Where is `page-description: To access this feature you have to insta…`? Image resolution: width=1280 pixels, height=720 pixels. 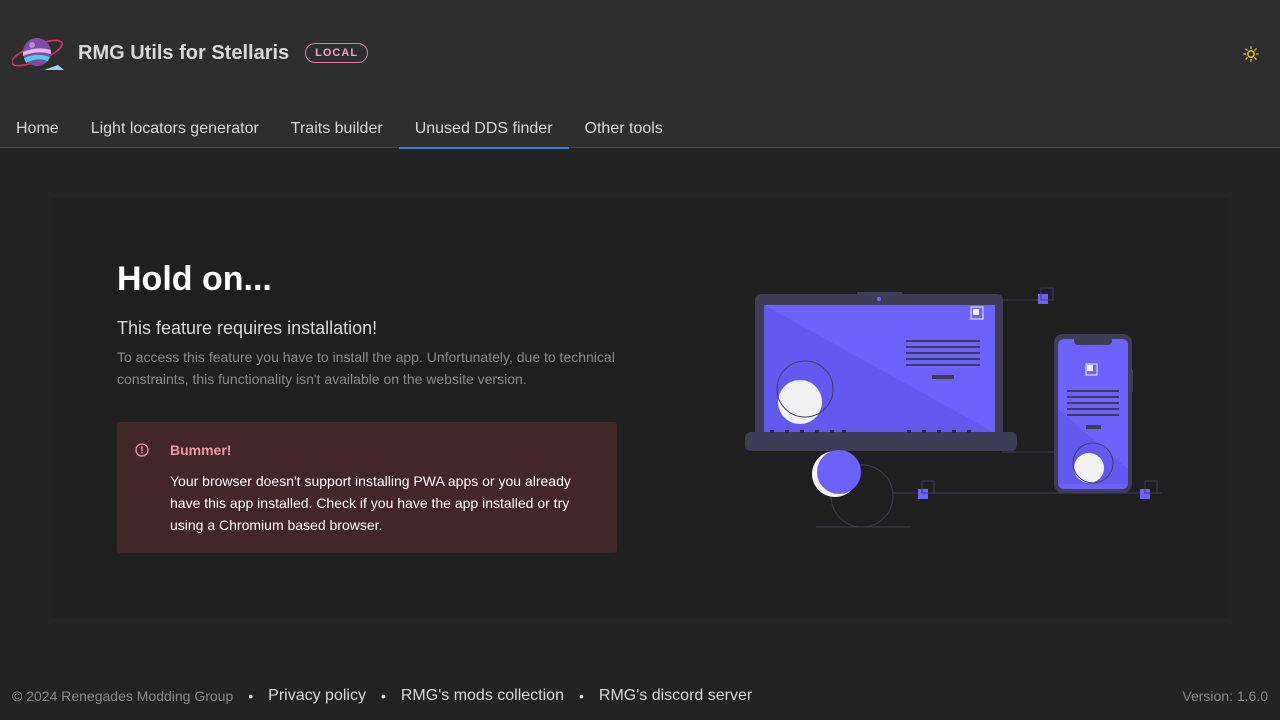 page-description: To access this feature you have to insta… is located at coordinates (366, 368).